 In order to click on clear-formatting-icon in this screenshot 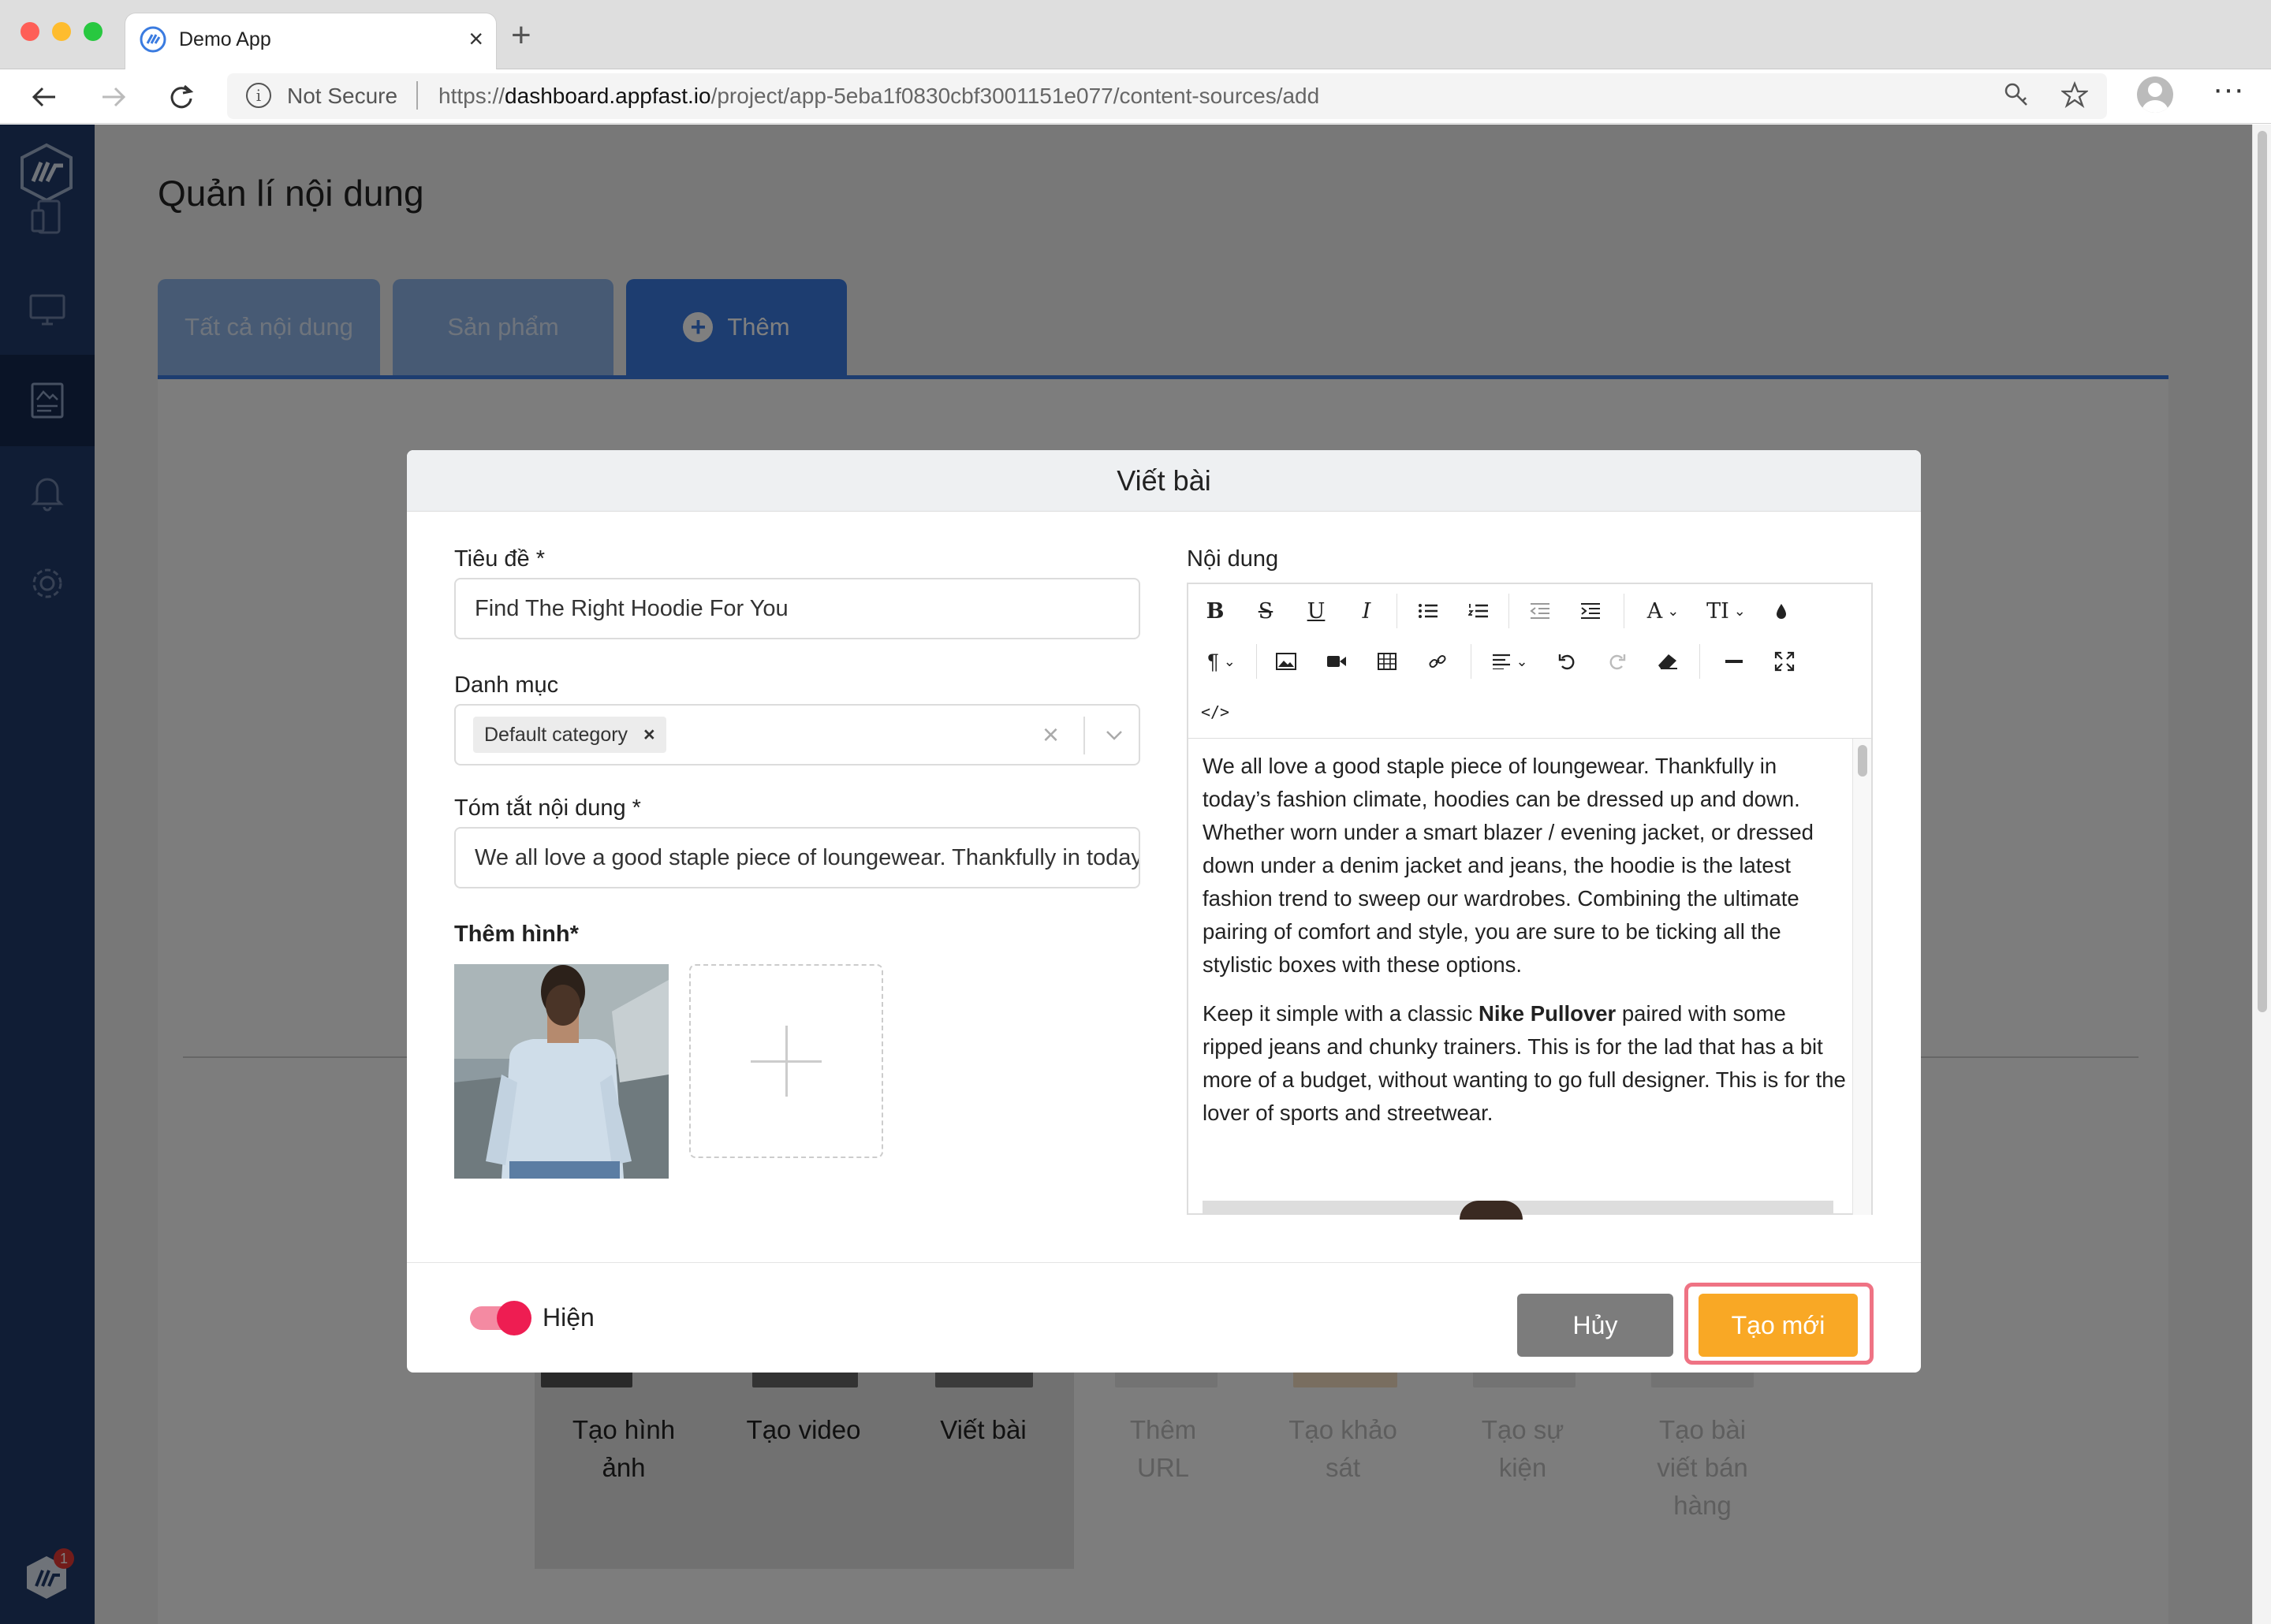, I will do `click(1668, 661)`.